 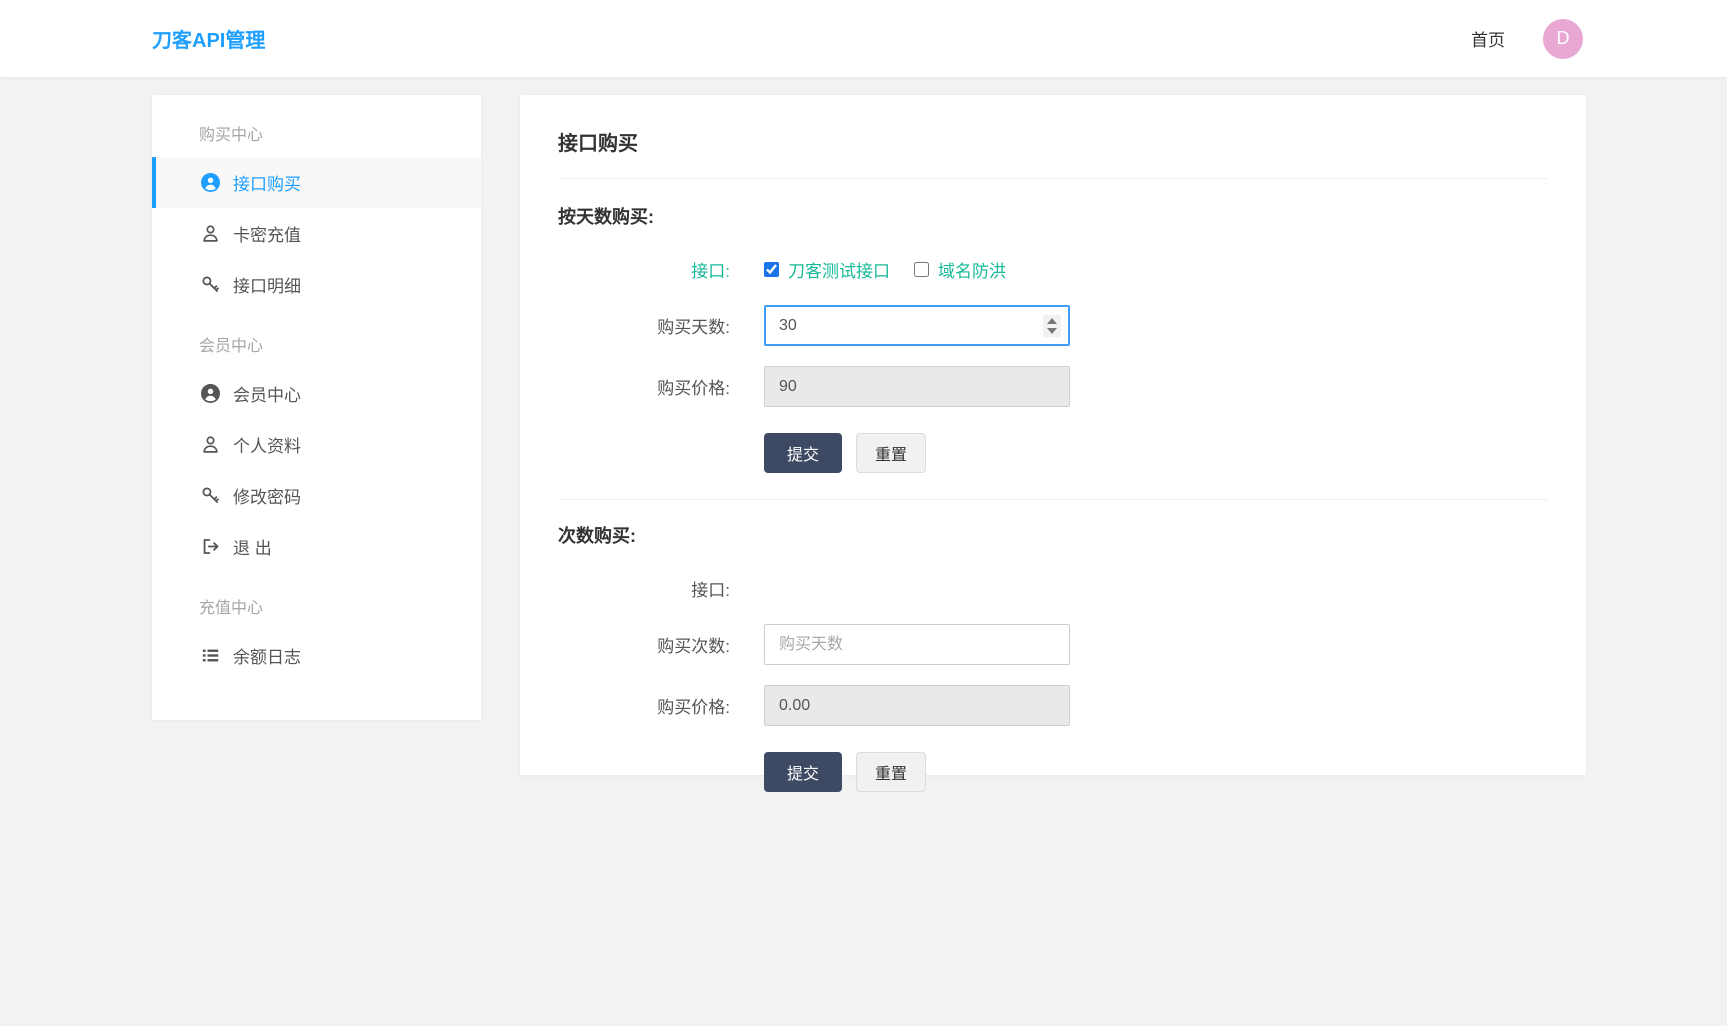 I want to click on sidebar-item-change-password: 修改密码, so click(x=316, y=495).